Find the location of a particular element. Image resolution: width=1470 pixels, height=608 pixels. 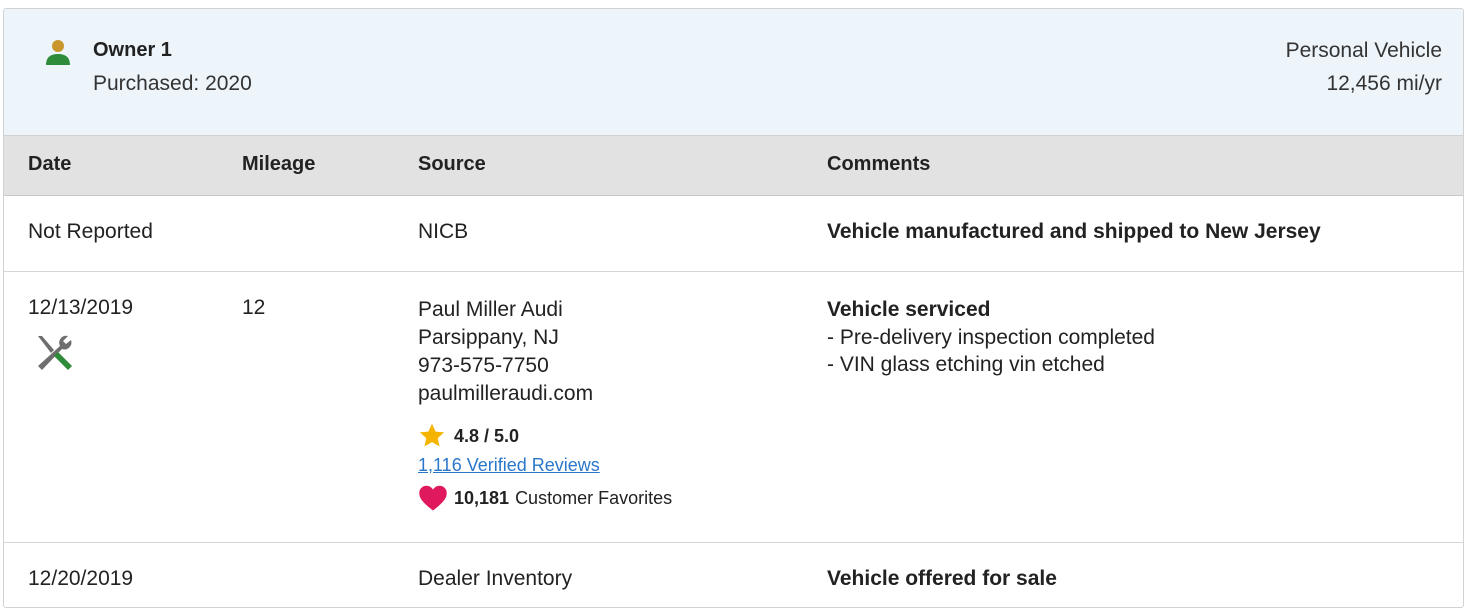

star-icon is located at coordinates (432, 435).